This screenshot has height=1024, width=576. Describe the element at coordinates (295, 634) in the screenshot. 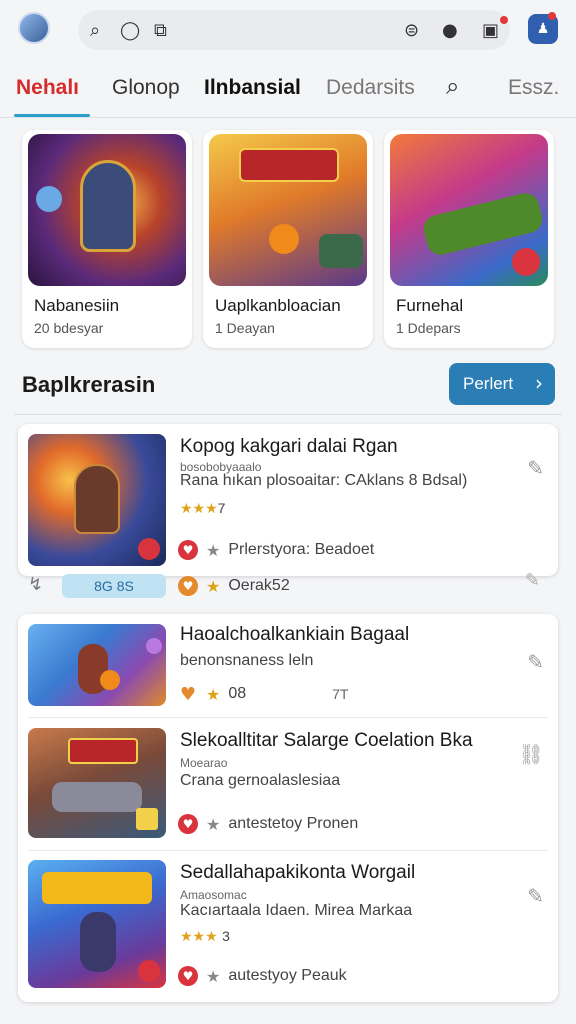

I see `item-title: Haoalchoalkankiain Bagaal` at that location.